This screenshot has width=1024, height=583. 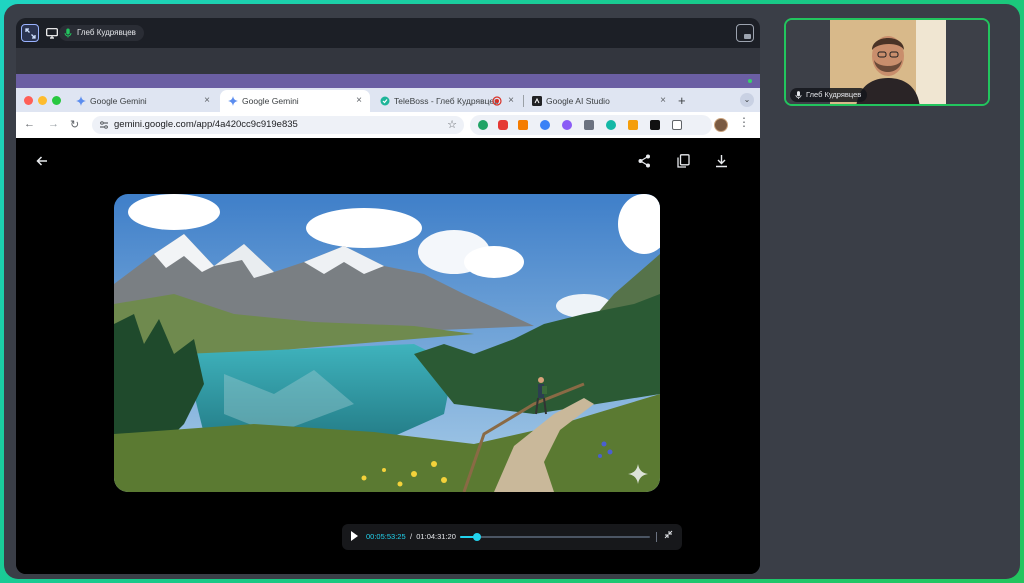 I want to click on reload-icon: ↻, so click(x=75, y=125).